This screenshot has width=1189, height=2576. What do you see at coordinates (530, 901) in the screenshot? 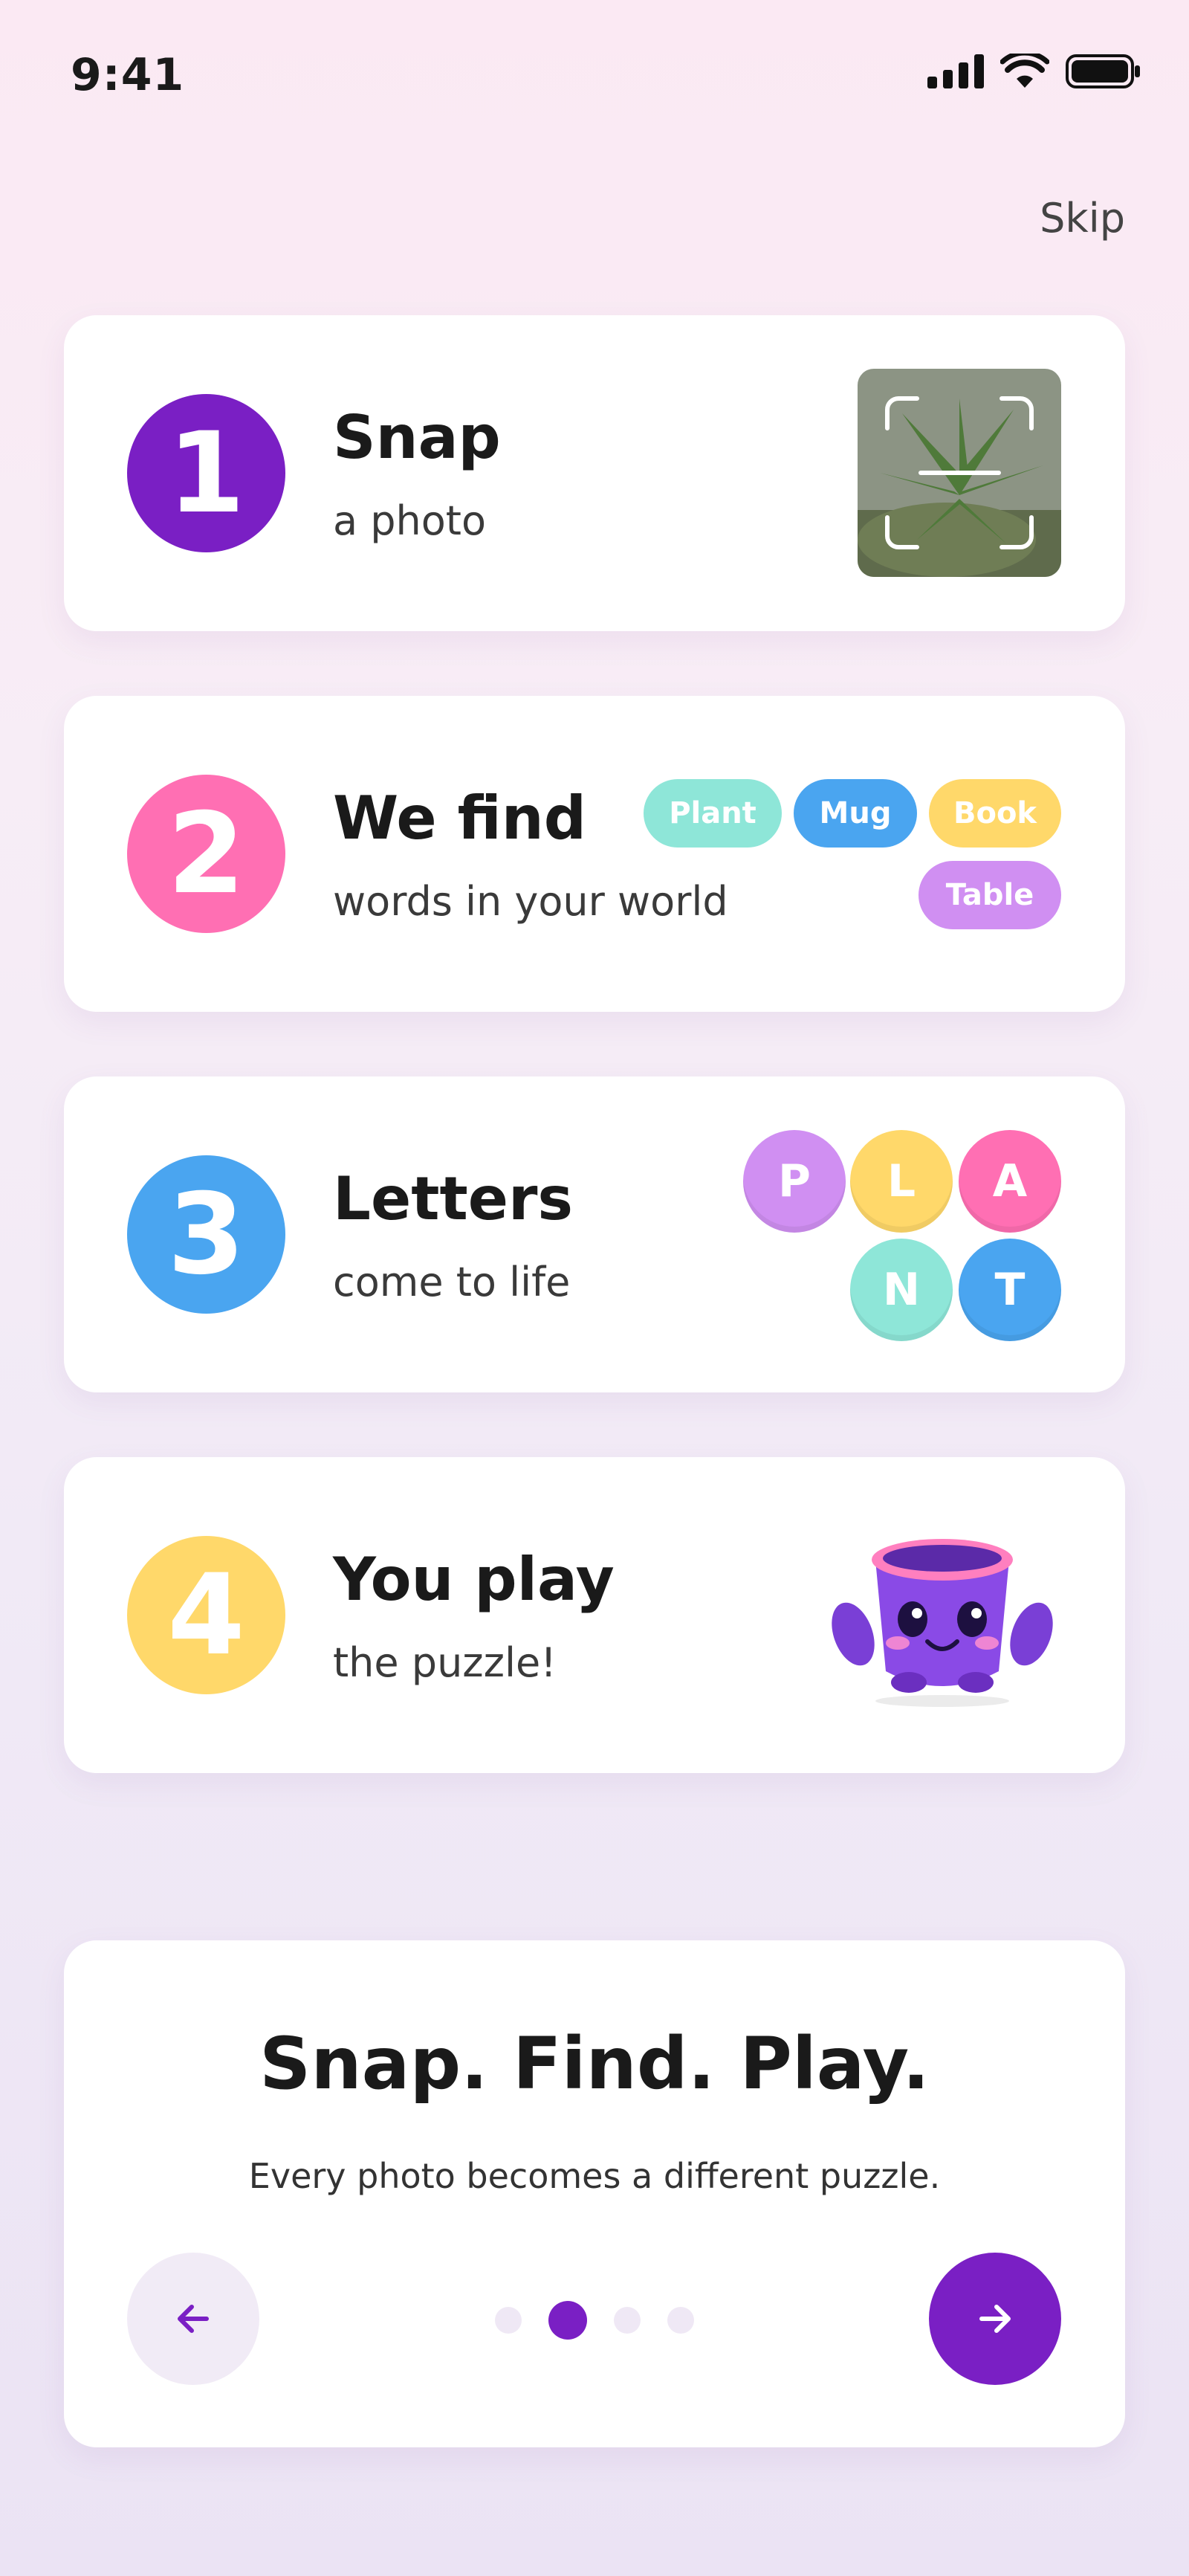
I see `step-subtitle: words in your world` at bounding box center [530, 901].